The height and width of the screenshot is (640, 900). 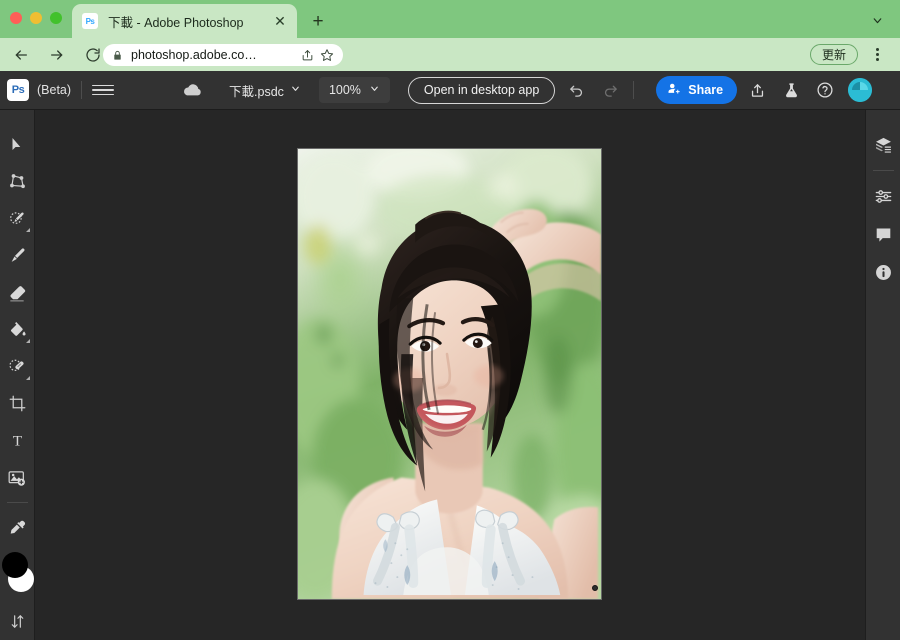 What do you see at coordinates (57, 55) in the screenshot?
I see `forward-icon` at bounding box center [57, 55].